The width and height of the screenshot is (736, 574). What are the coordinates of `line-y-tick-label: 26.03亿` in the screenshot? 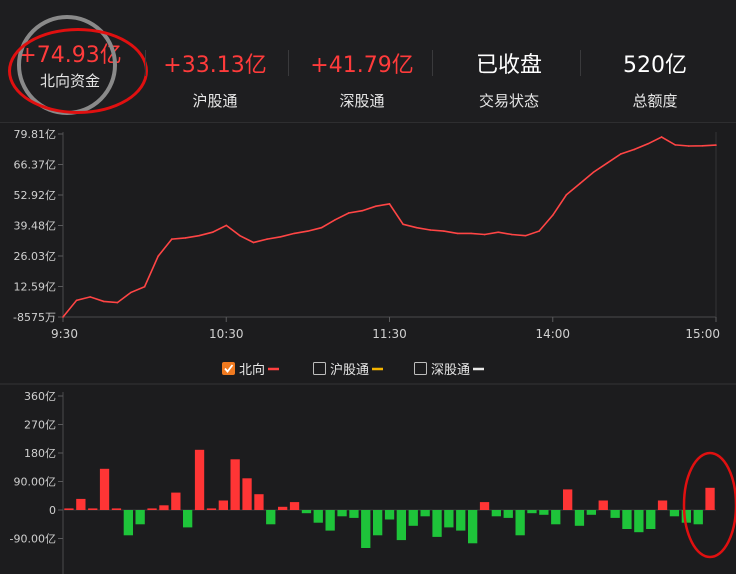 It's located at (35, 256).